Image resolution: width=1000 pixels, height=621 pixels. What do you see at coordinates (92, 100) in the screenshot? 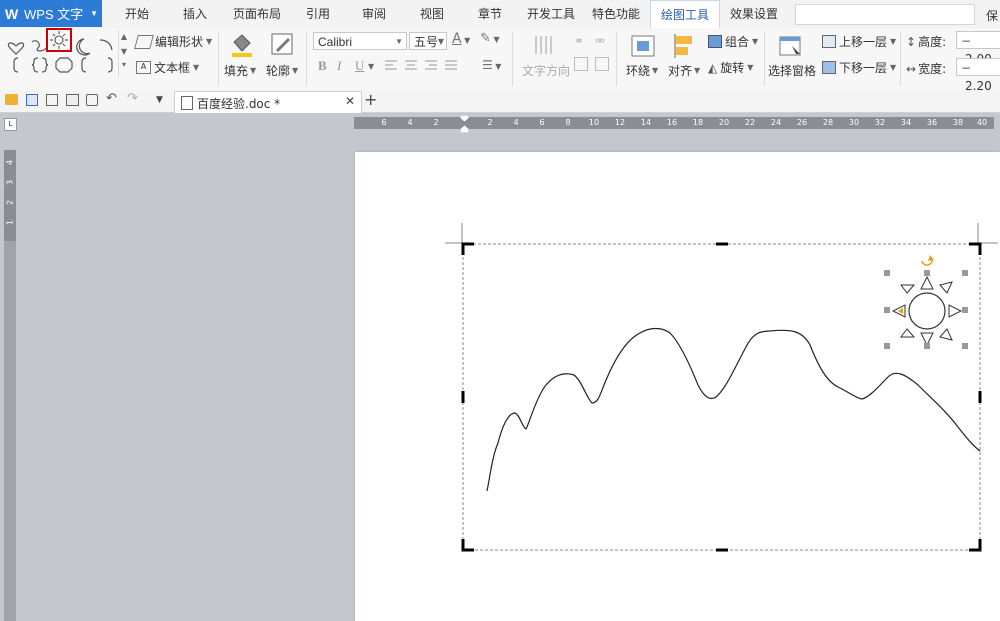
I see `print-preview-icon` at bounding box center [92, 100].